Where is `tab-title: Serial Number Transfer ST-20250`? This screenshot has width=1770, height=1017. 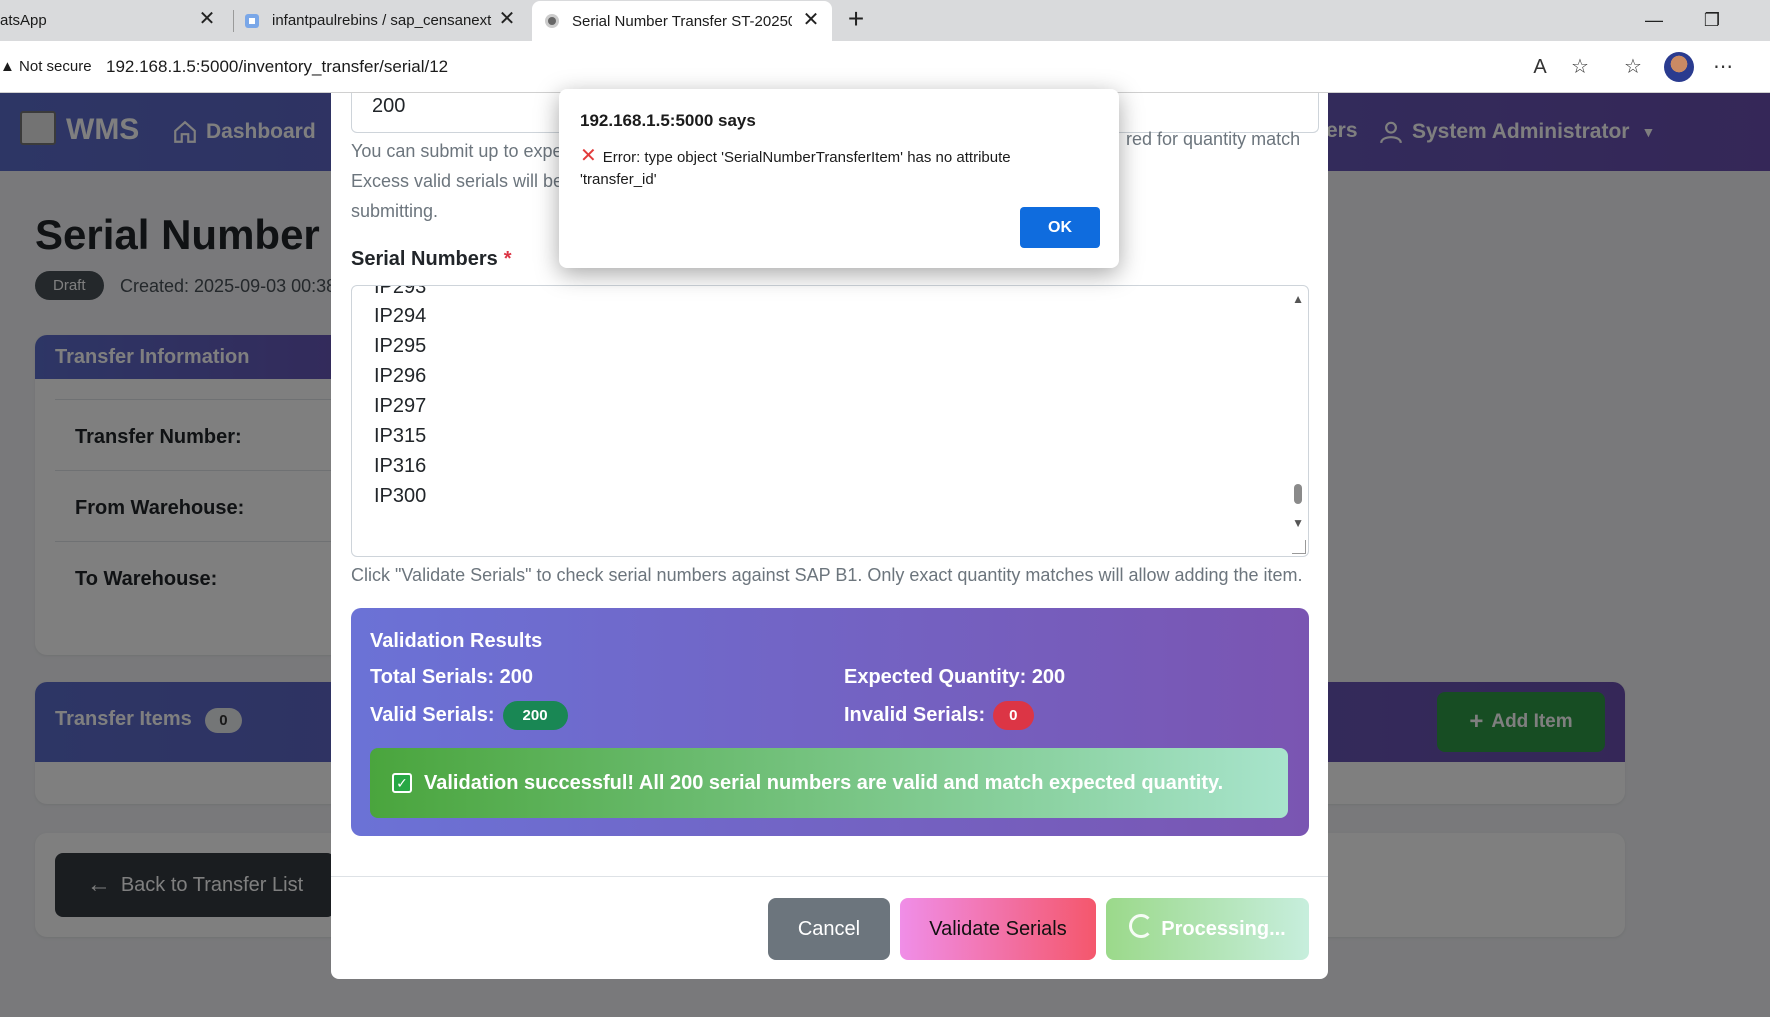 tab-title: Serial Number Transfer ST-20250 is located at coordinates (682, 21).